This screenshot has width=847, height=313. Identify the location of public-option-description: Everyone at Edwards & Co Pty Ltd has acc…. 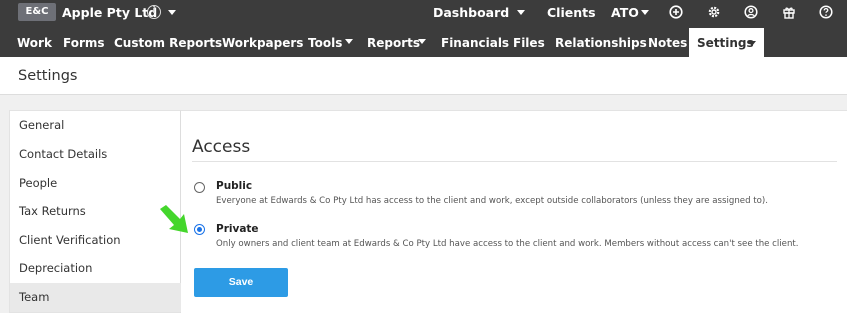
(492, 201).